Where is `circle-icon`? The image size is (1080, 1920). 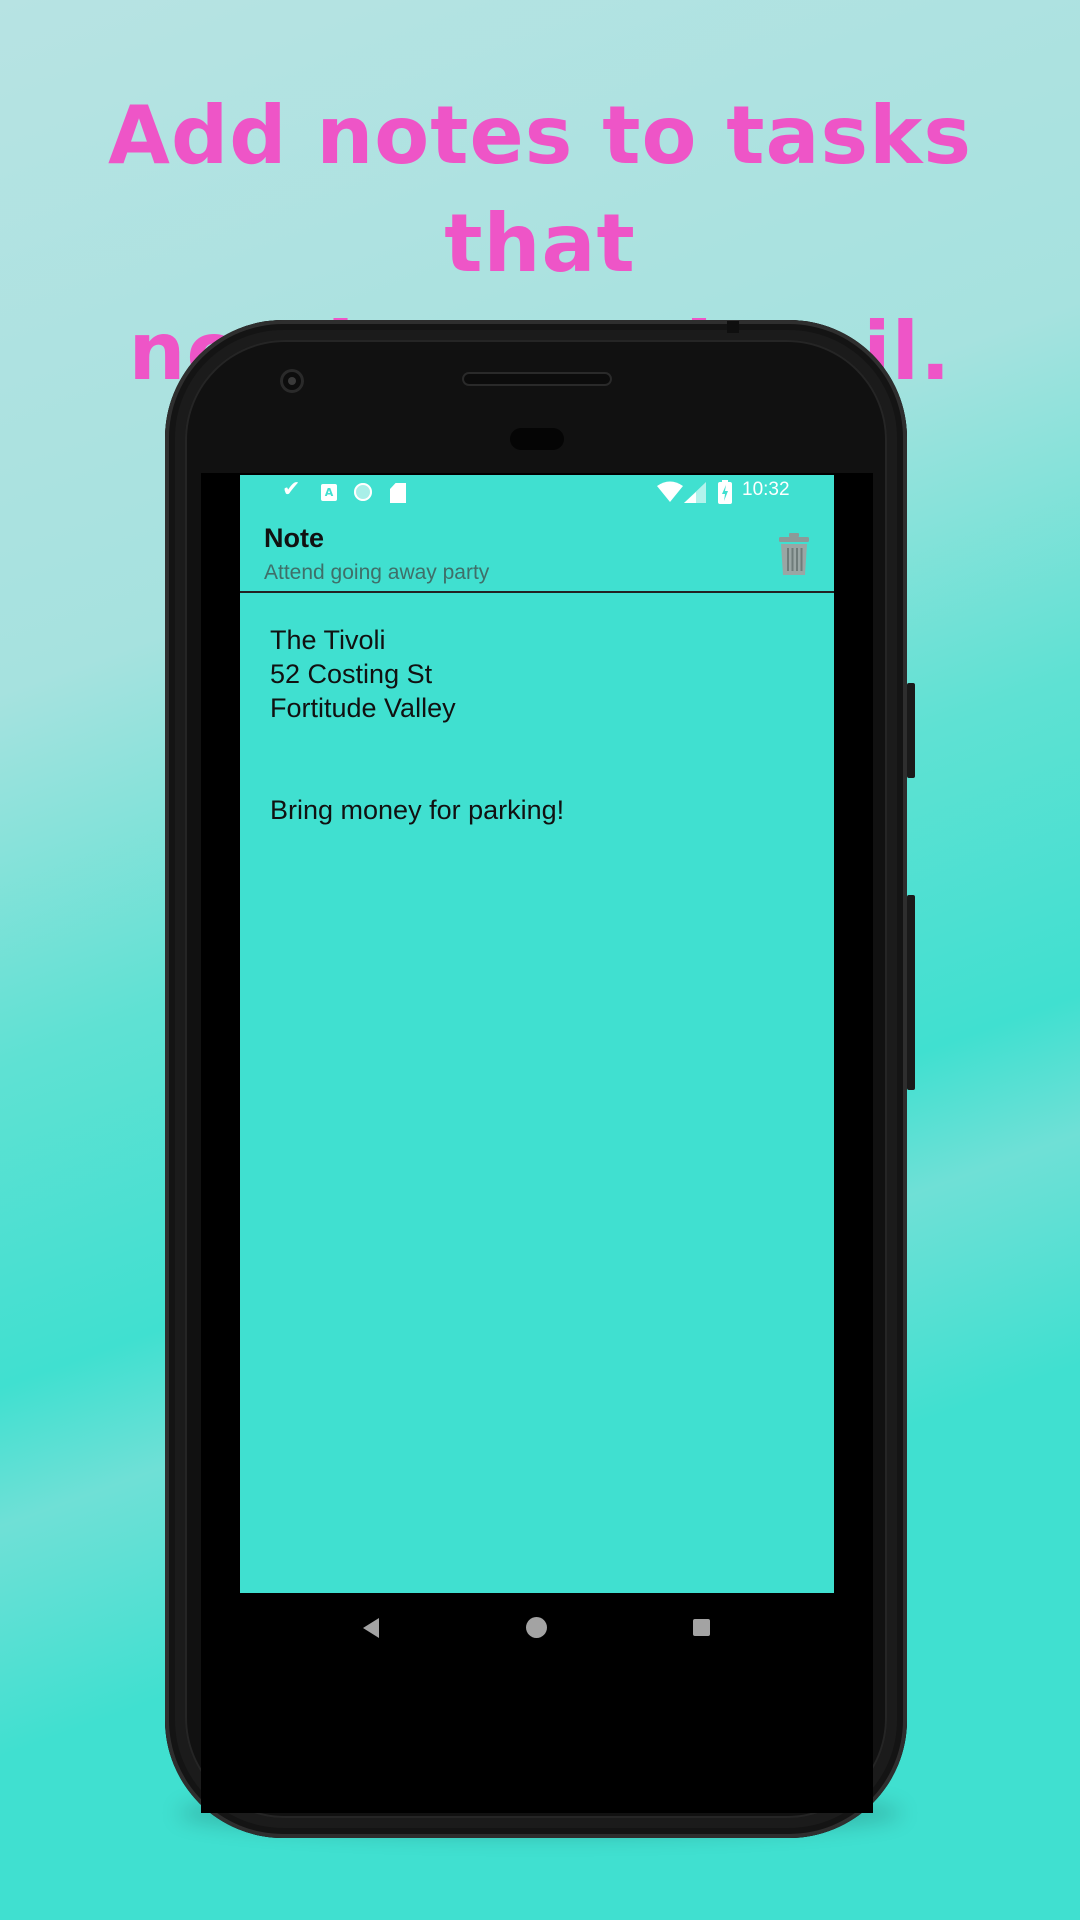 circle-icon is located at coordinates (363, 492).